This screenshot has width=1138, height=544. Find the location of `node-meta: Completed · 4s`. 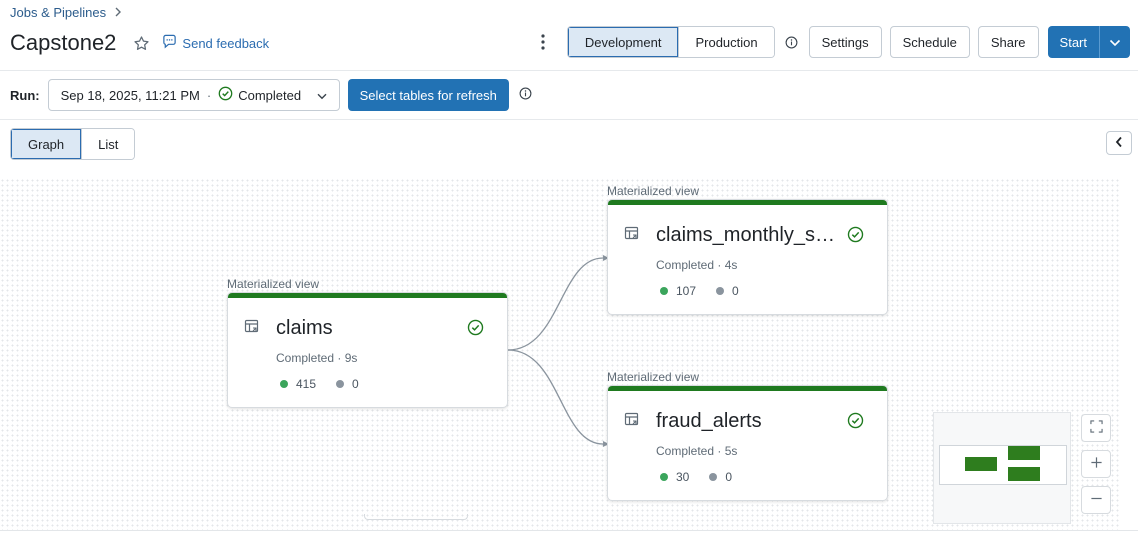

node-meta: Completed · 4s is located at coordinates (697, 265).